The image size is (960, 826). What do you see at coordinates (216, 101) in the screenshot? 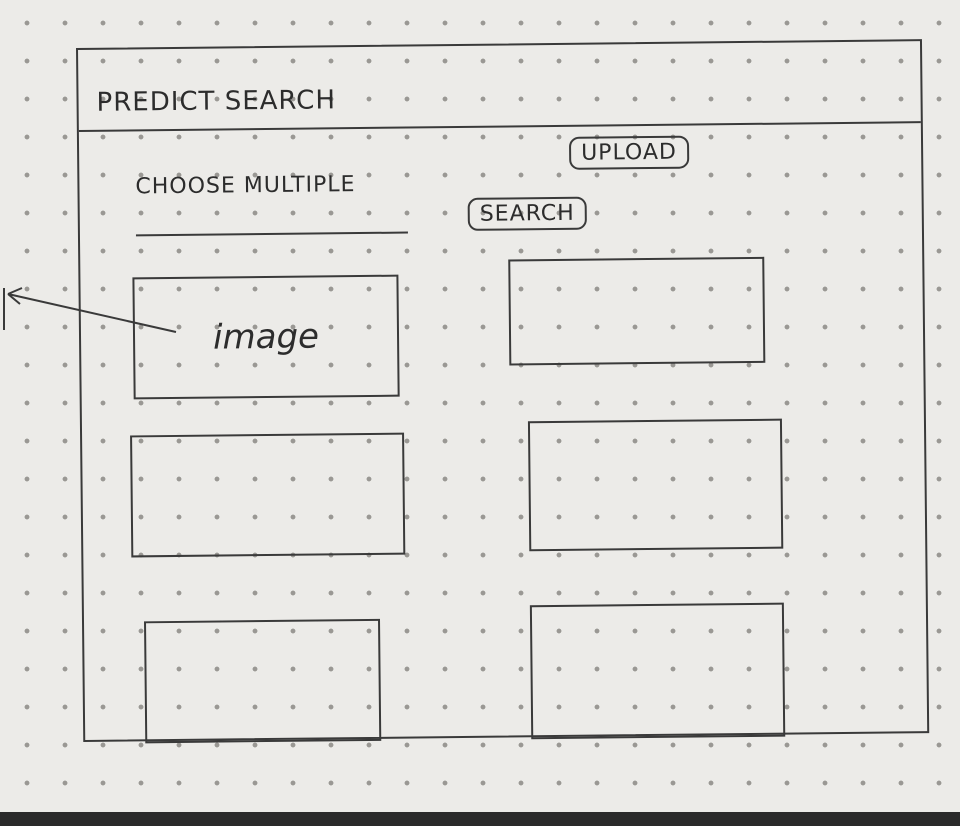
I see `app-title: PREDICT SEARCH` at bounding box center [216, 101].